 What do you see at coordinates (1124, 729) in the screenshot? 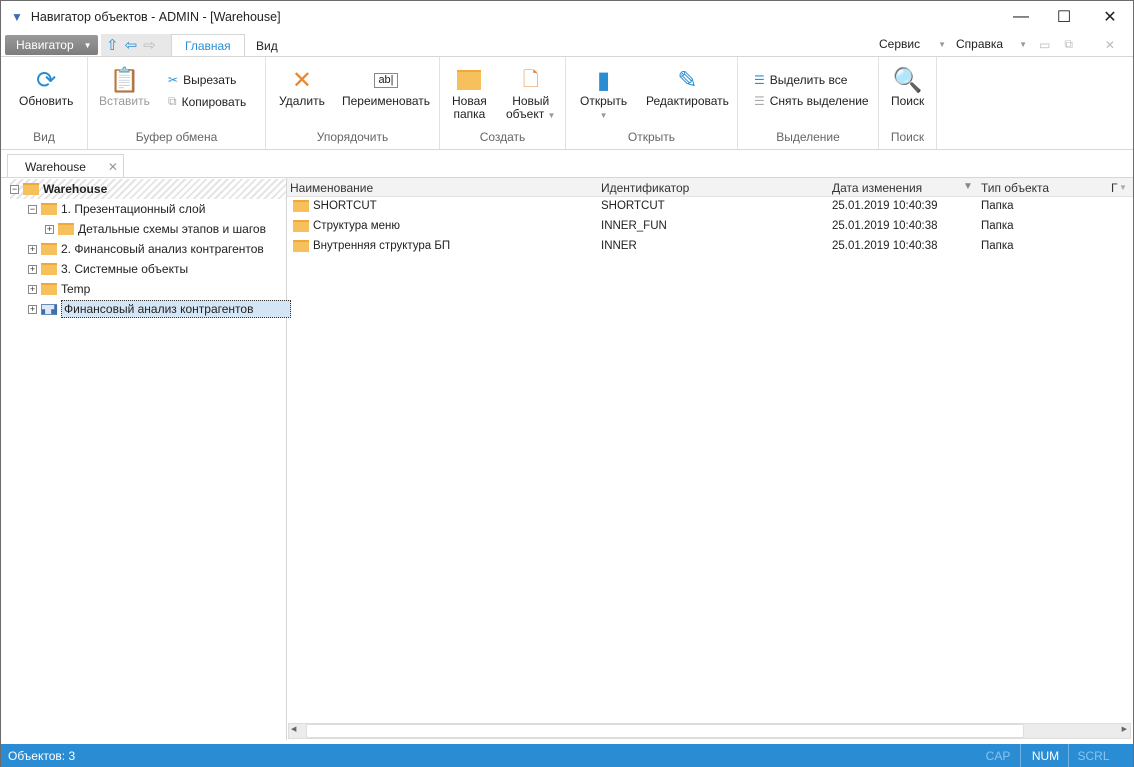
I see `scroll-right-icon: ▶` at bounding box center [1124, 729].